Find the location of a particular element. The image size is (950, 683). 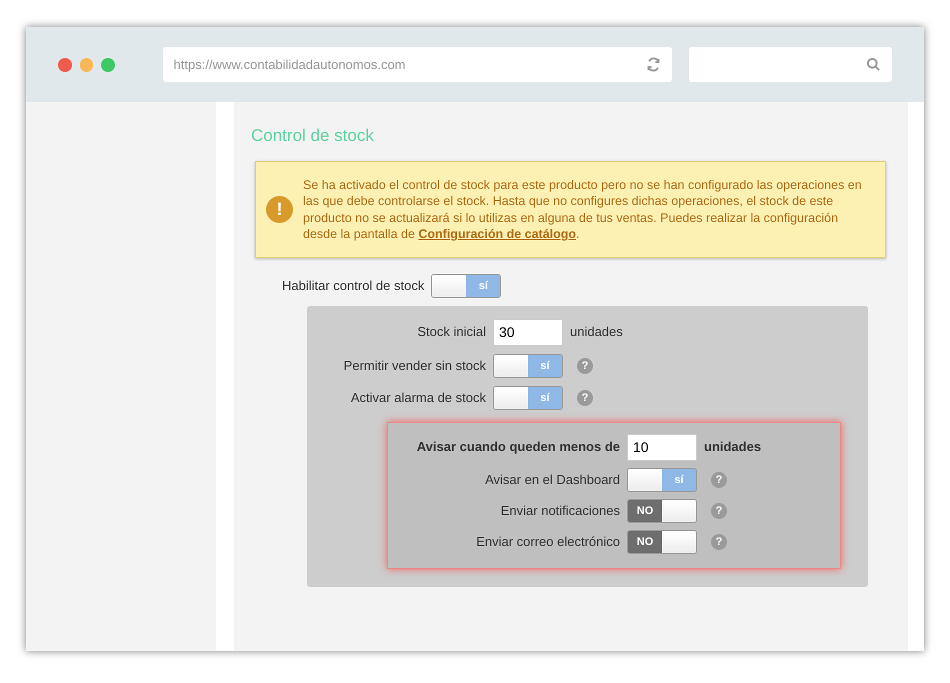

address-bar: https://www.contabilidadautonomos.com is located at coordinates (417, 64).